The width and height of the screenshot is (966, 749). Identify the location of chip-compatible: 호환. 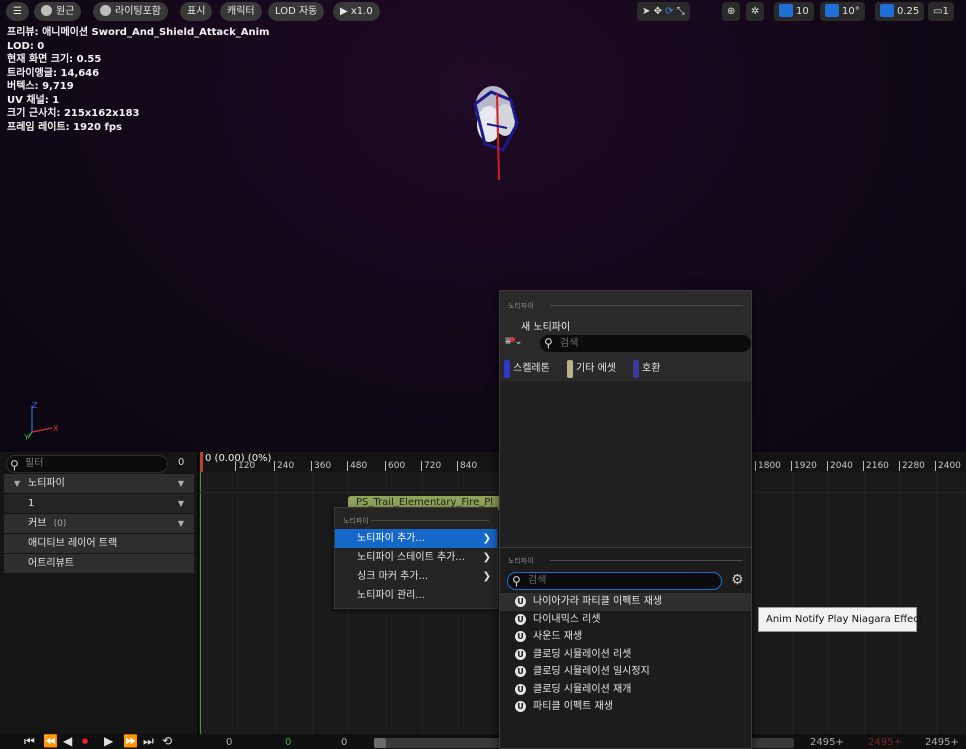
(646, 369).